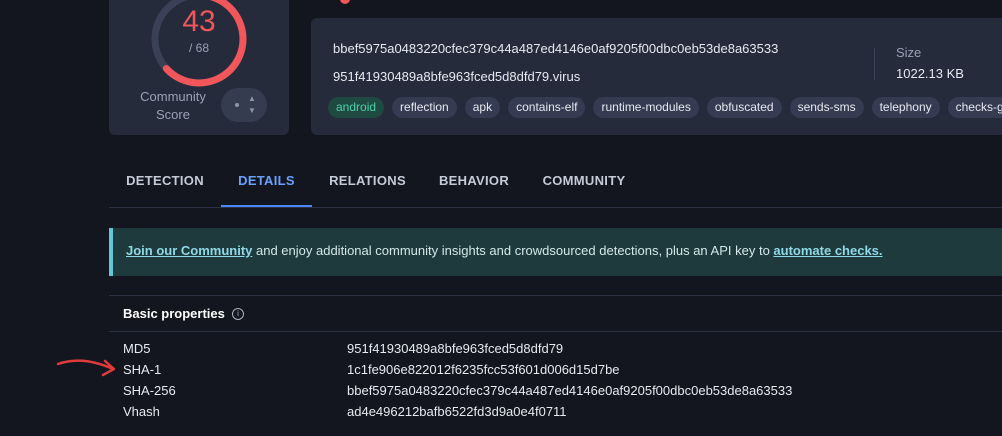 The height and width of the screenshot is (436, 1002). What do you see at coordinates (646, 107) in the screenshot?
I see `tag-runtime-modules: runtime-modules` at bounding box center [646, 107].